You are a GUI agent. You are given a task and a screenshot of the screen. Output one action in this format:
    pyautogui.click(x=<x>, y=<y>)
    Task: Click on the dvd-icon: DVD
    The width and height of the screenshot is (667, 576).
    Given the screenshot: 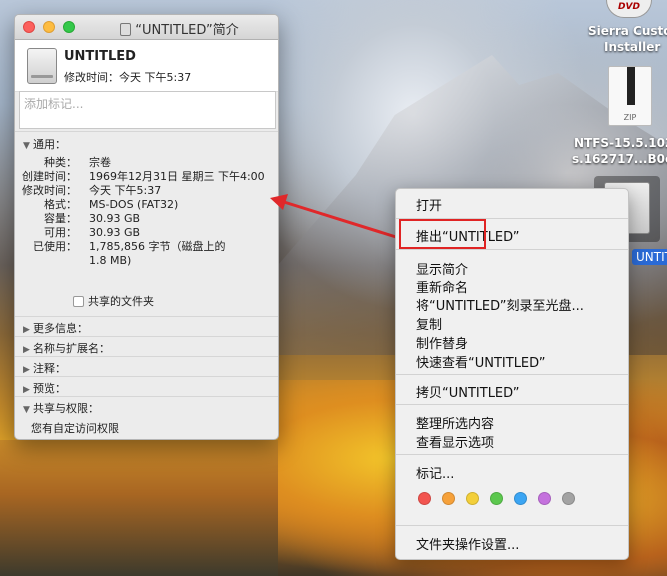 What is the action you would take?
    pyautogui.click(x=629, y=9)
    